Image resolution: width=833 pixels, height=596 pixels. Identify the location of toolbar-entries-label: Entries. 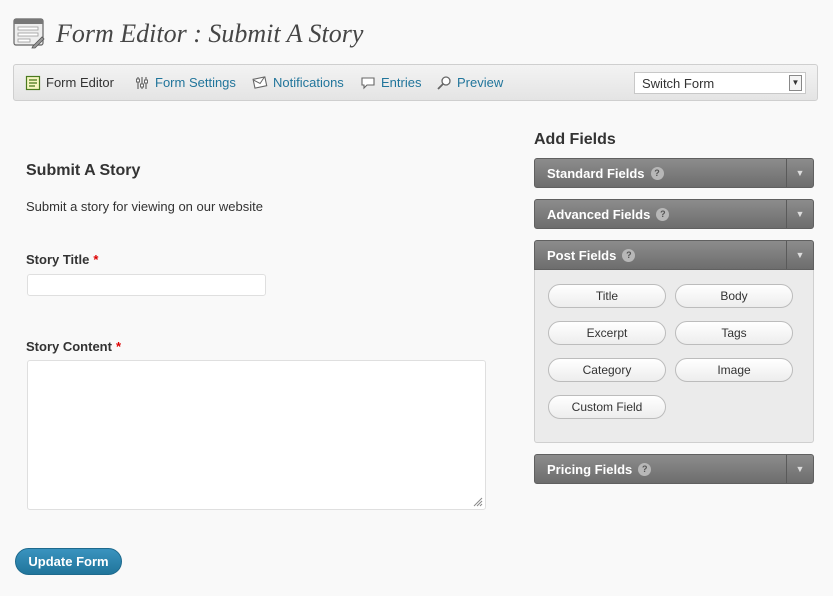
(401, 82).